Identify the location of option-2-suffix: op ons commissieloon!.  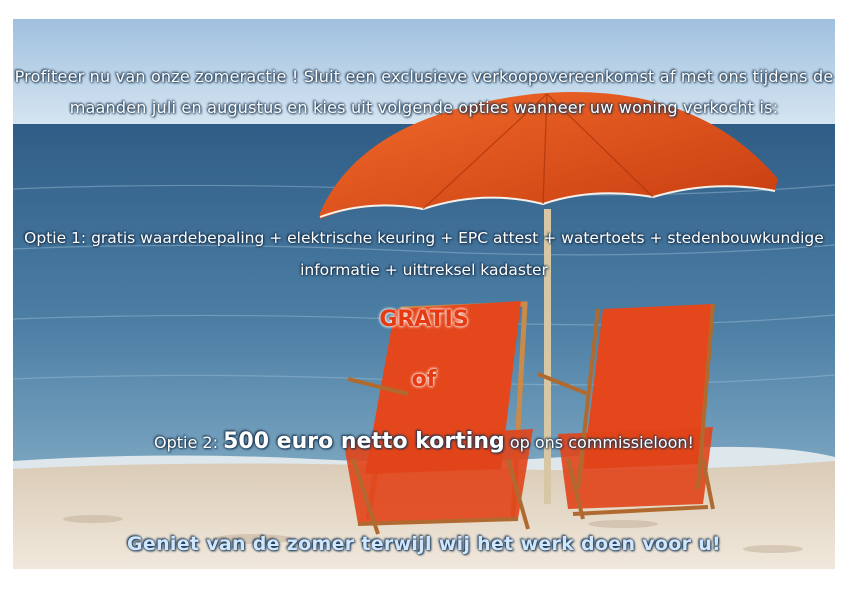
(601, 442).